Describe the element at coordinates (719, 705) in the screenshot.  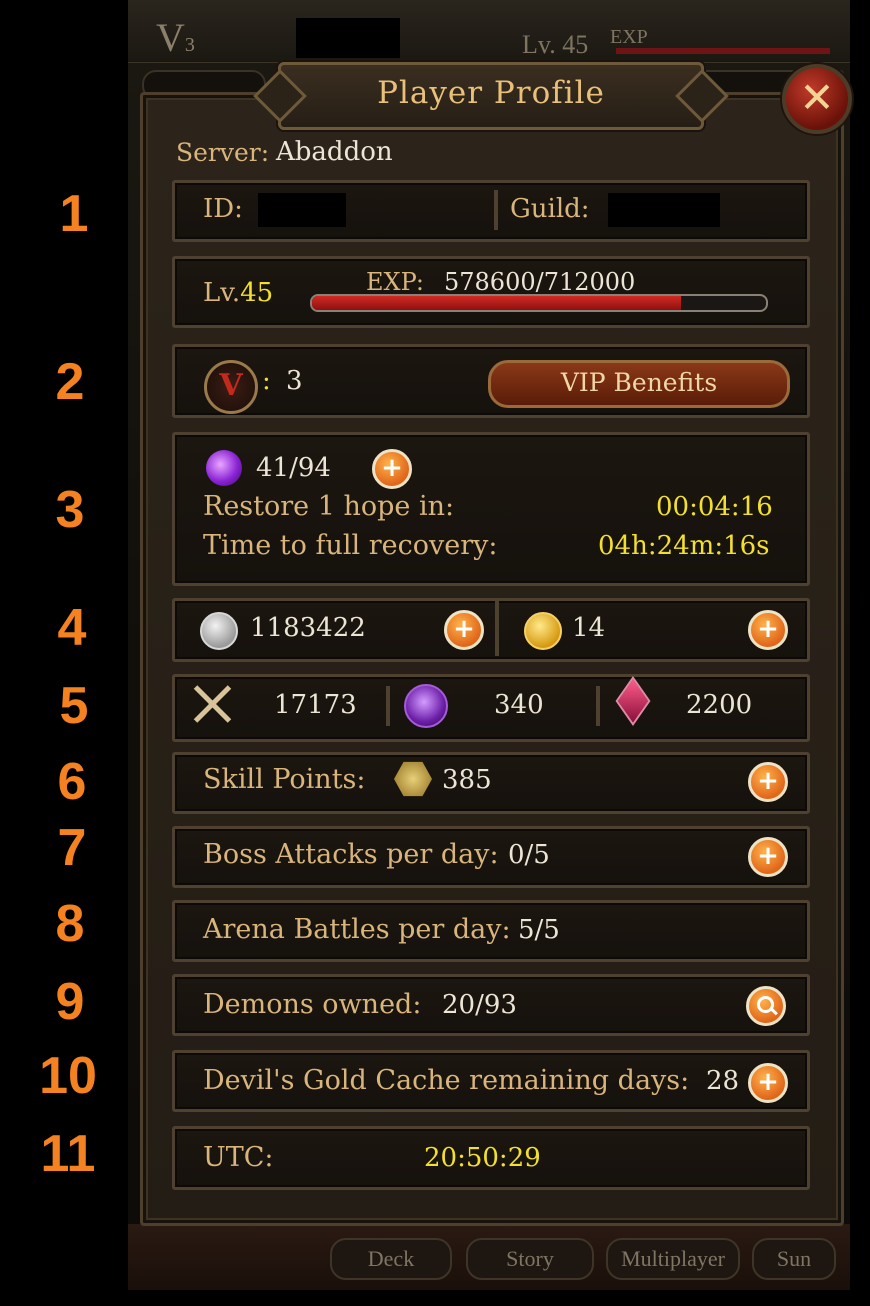
I see `gem-value: 2200` at that location.